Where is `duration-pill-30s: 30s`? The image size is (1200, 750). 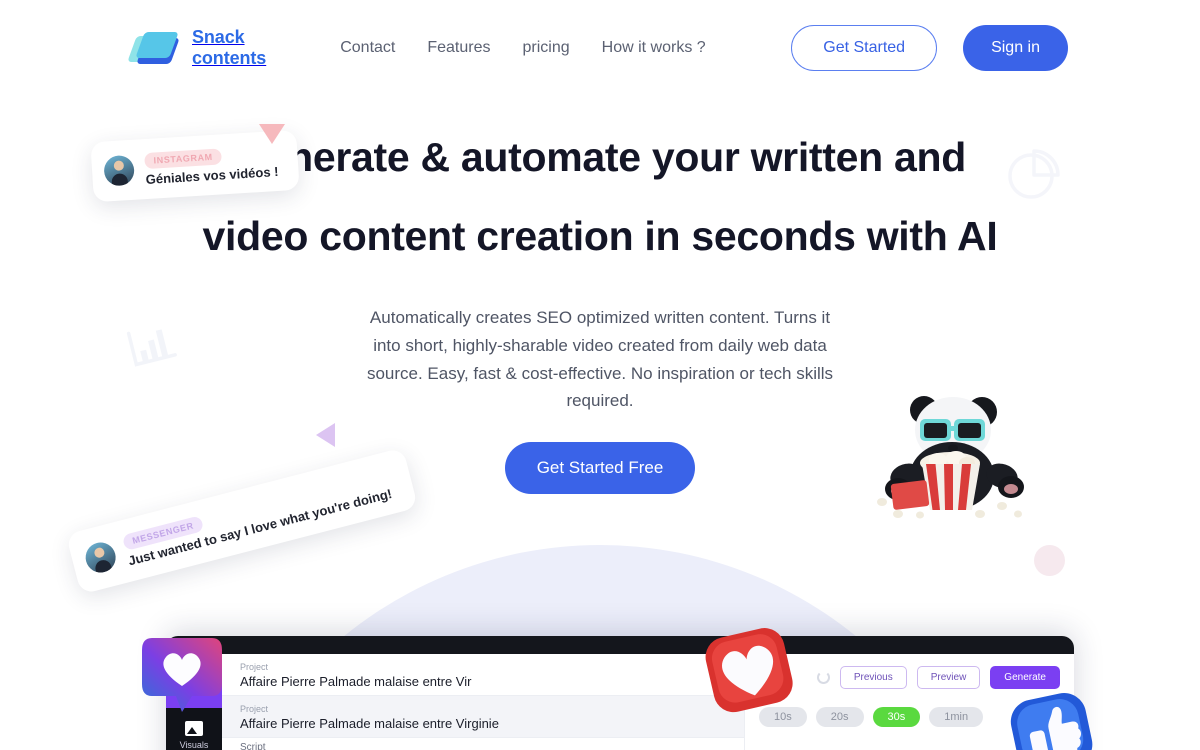 duration-pill-30s: 30s is located at coordinates (896, 717).